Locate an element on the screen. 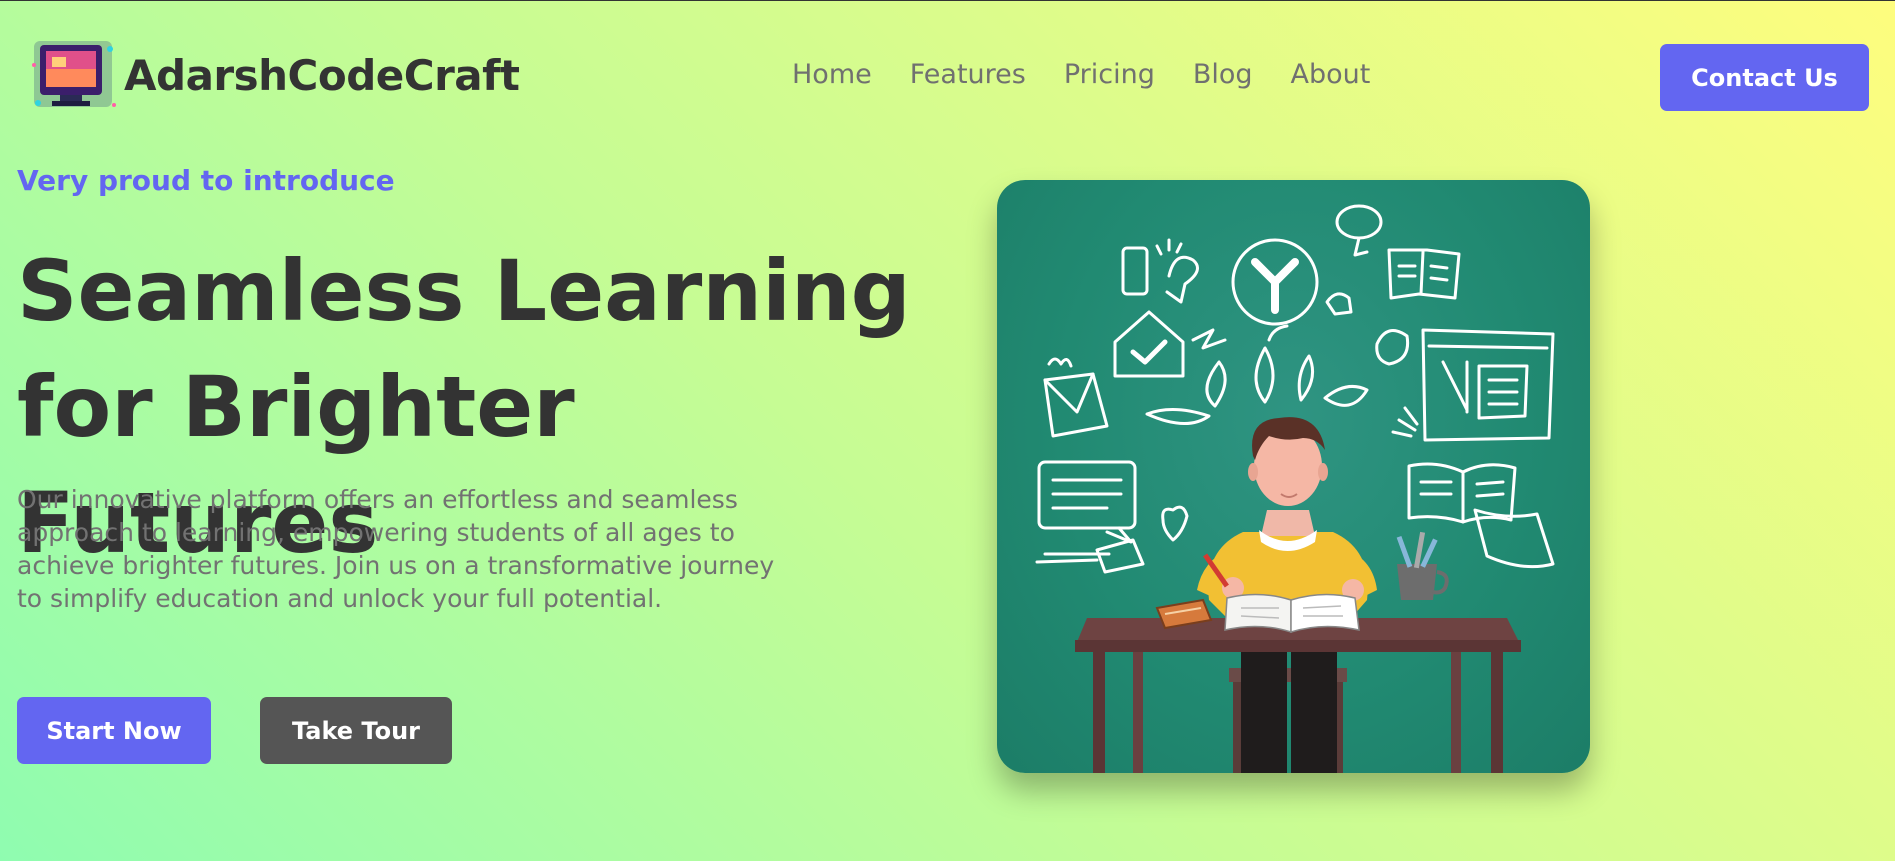 The height and width of the screenshot is (861, 1895). main-nav: Home Features Pricing Blog About is located at coordinates (1081, 74).